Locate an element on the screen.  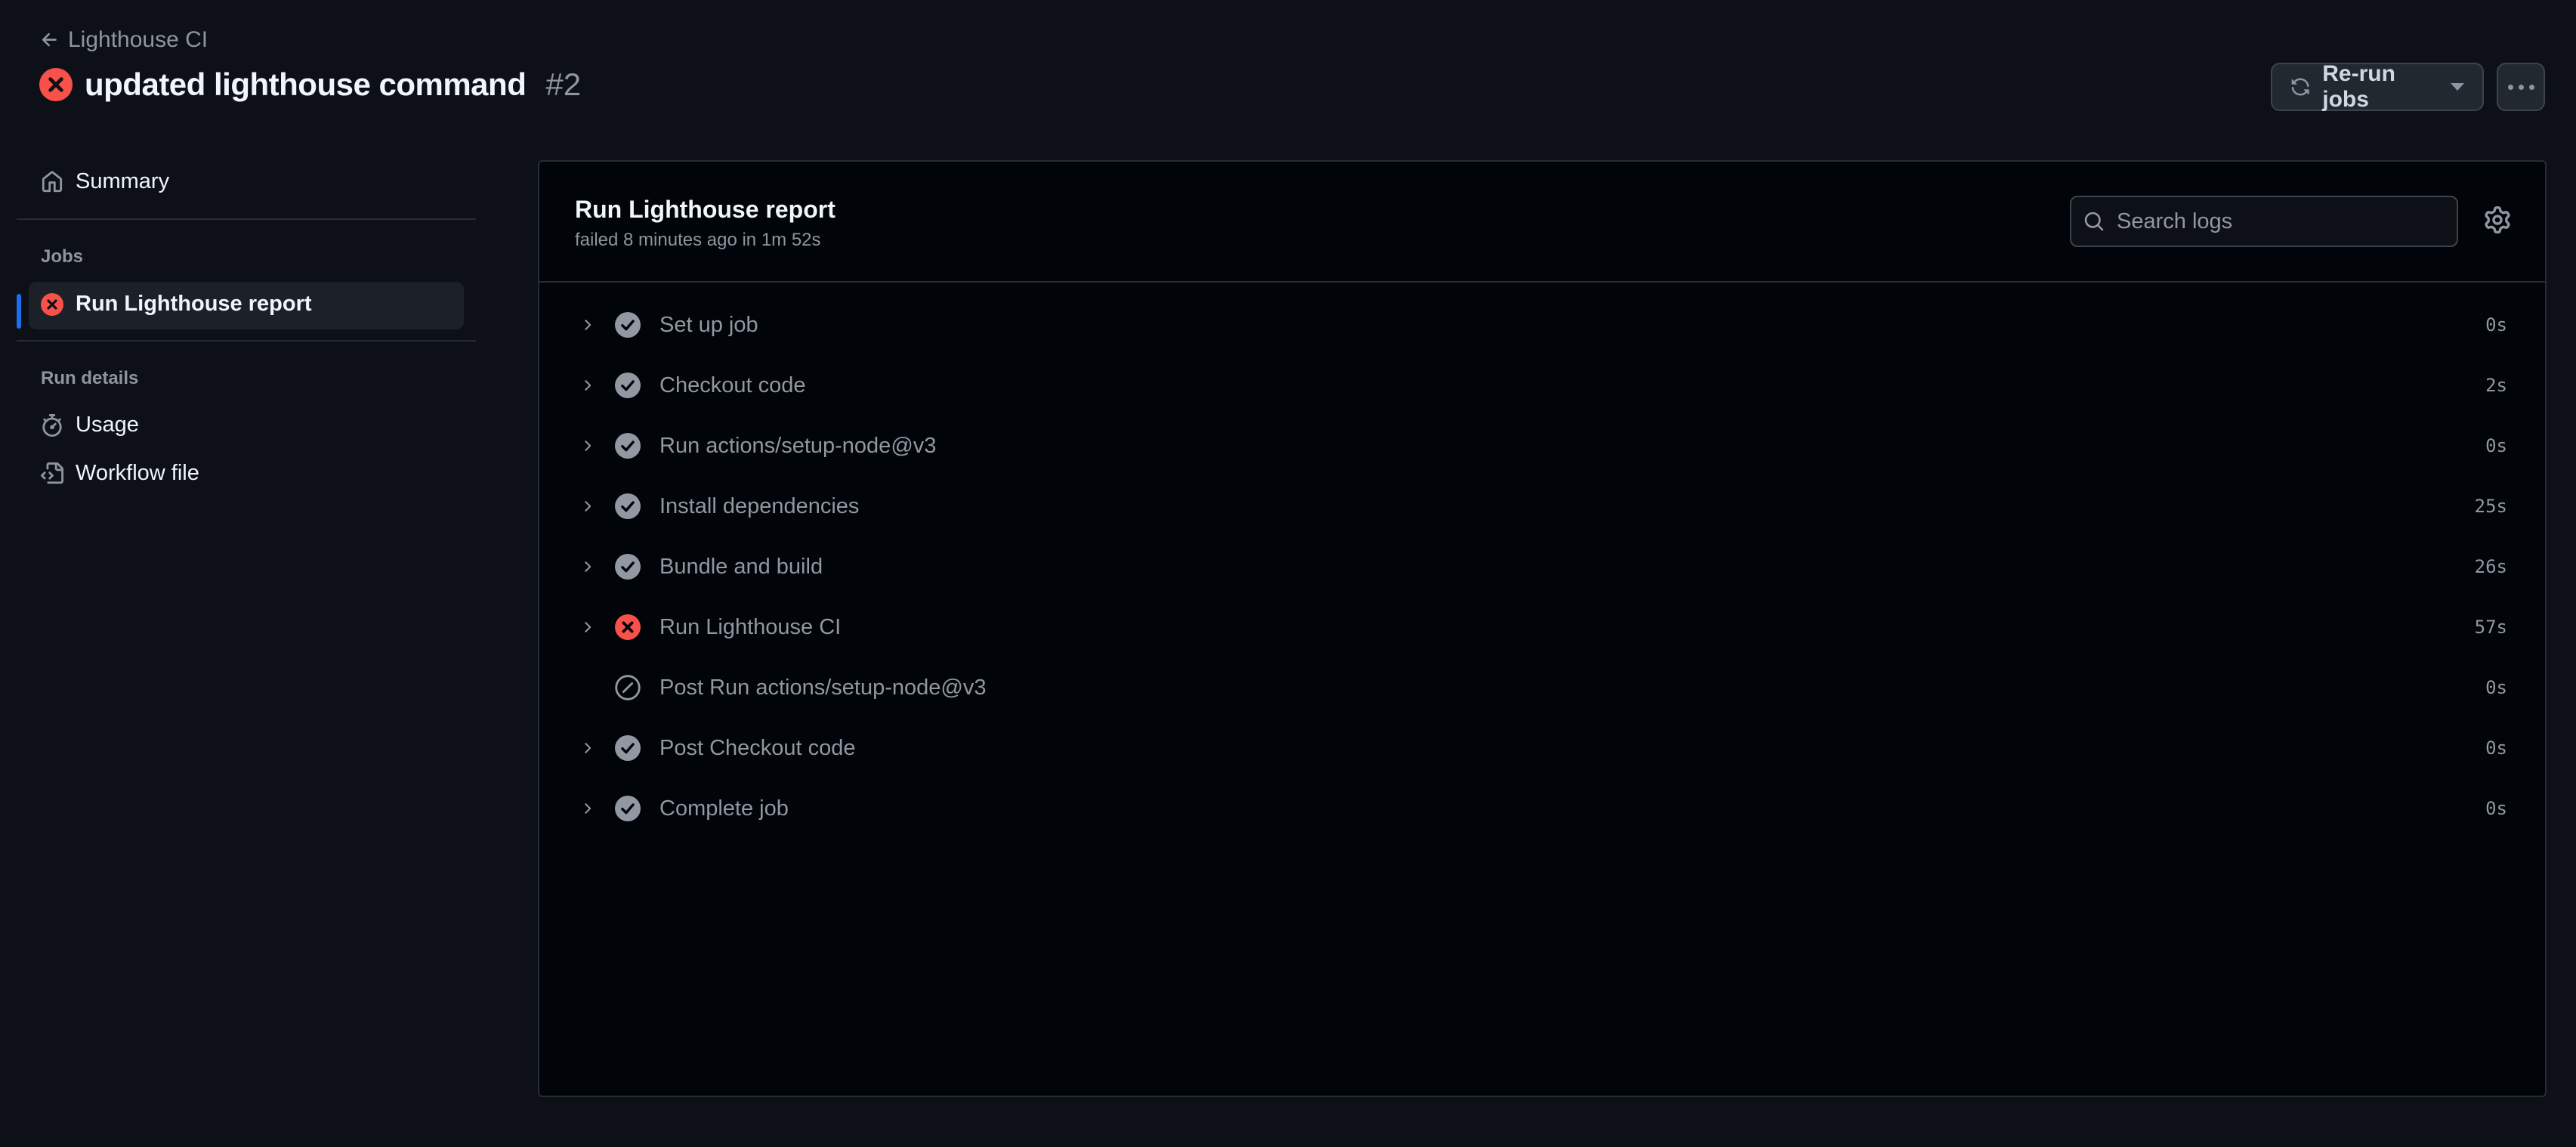
step-row: Set up job 0s is located at coordinates (1542, 325).